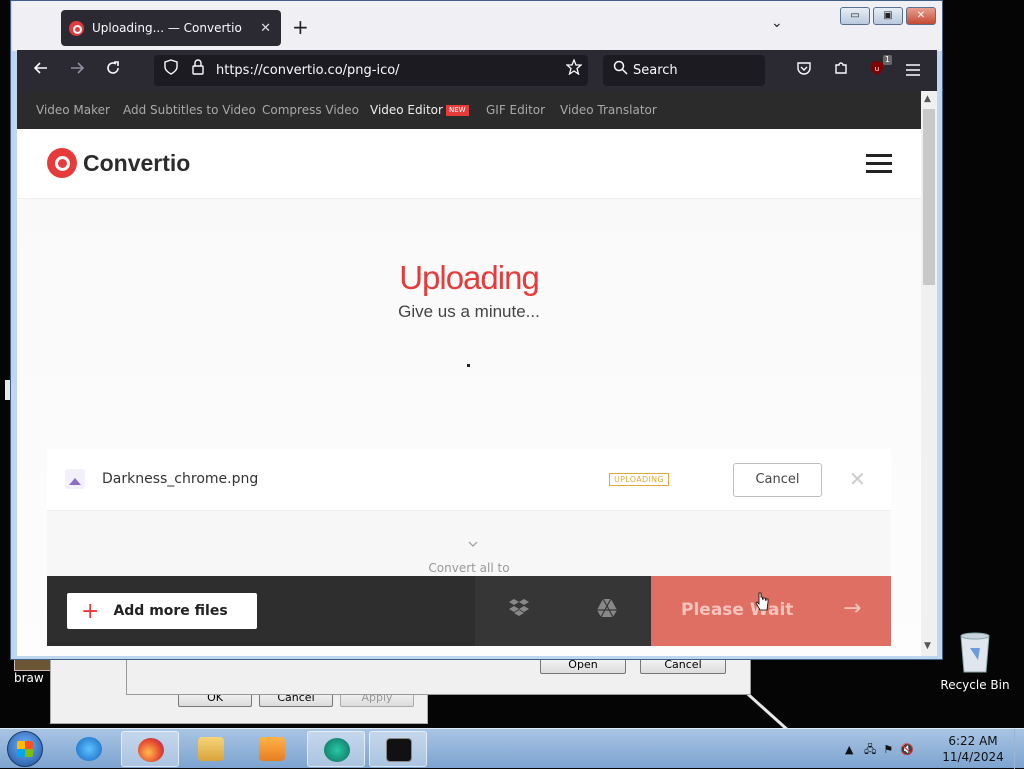  What do you see at coordinates (62, 163) in the screenshot?
I see `convertio-logo-icon` at bounding box center [62, 163].